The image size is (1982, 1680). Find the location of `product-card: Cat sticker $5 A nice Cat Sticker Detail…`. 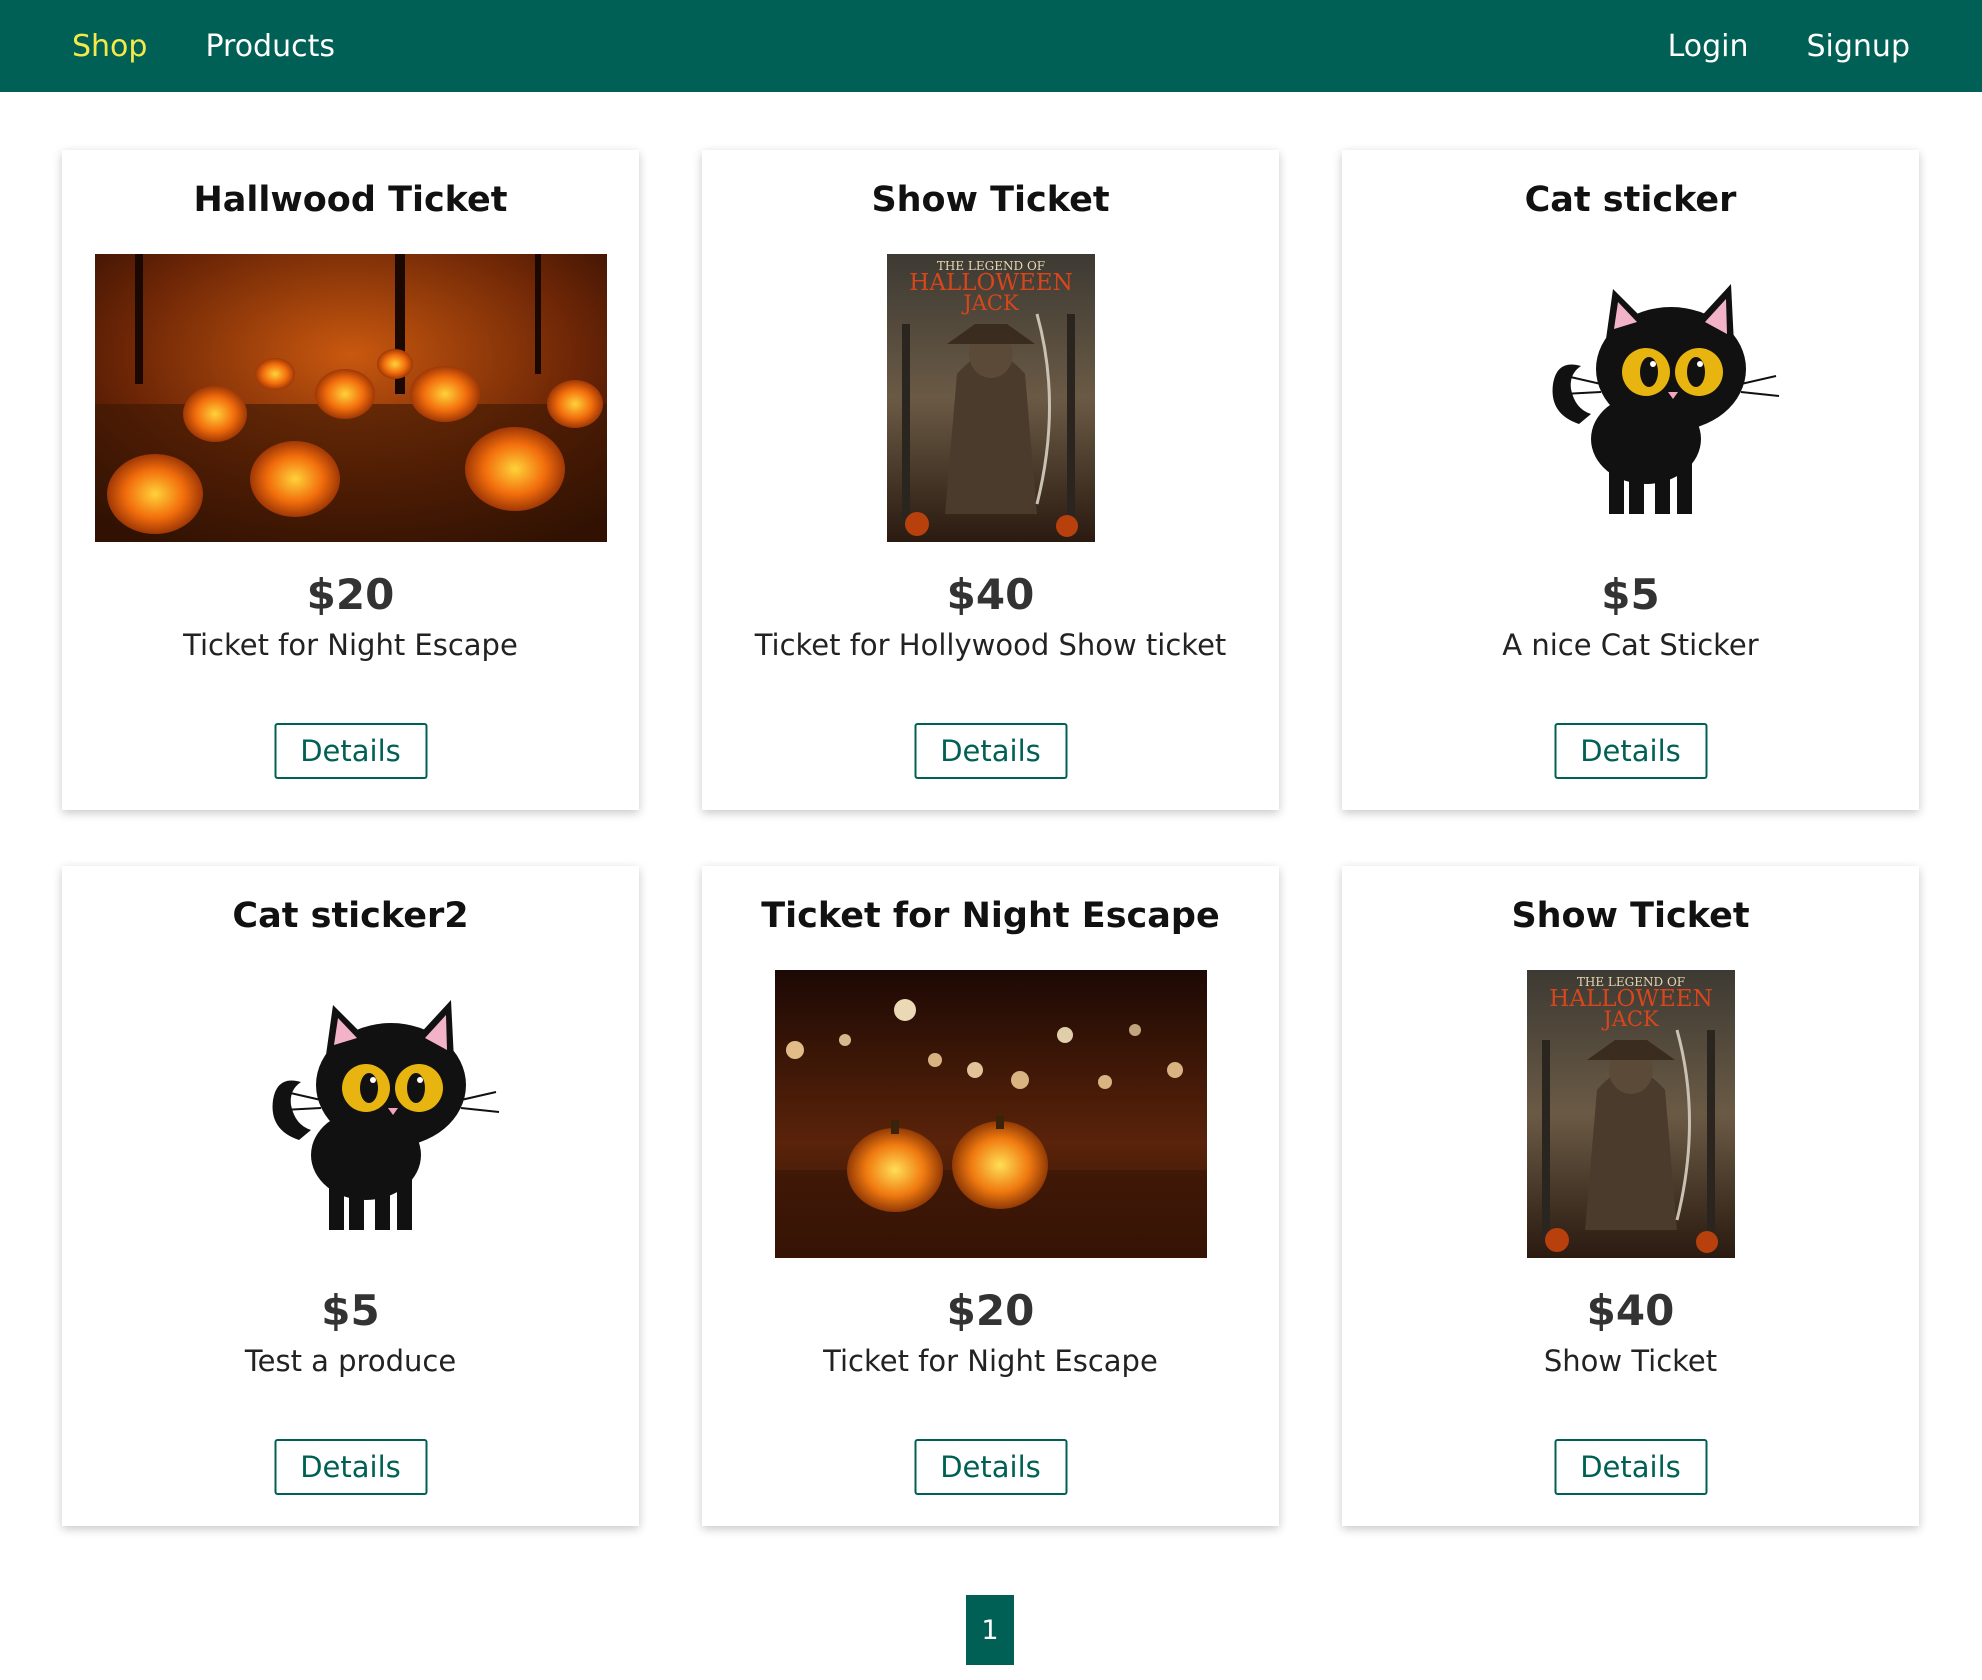

product-card: Cat sticker $5 A nice Cat Sticker Detail… is located at coordinates (1630, 480).